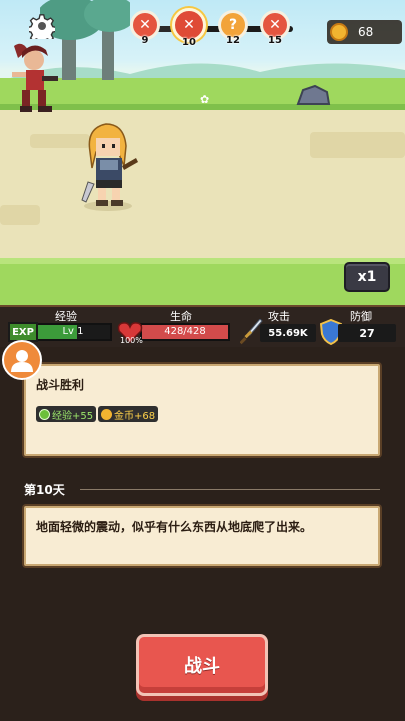 The image size is (405, 721). Describe the element at coordinates (35, 77) in the screenshot. I see `enemy-sprite` at that location.